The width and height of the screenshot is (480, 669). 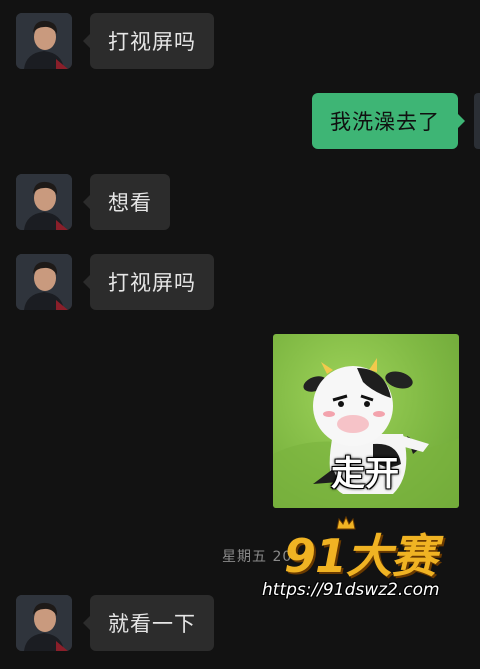 What do you see at coordinates (152, 624) in the screenshot?
I see `message-text: 就看一下` at bounding box center [152, 624].